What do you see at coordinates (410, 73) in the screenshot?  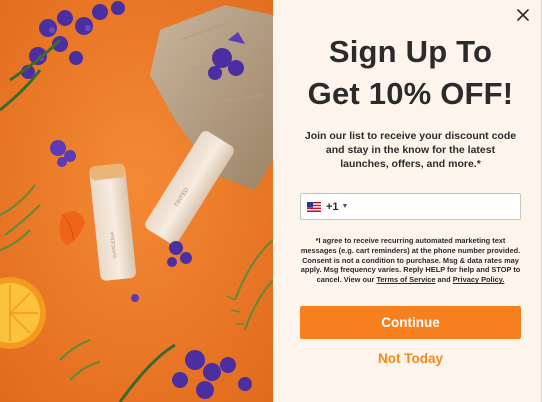 I see `headline: Sign Up To Get 10% OFF!` at bounding box center [410, 73].